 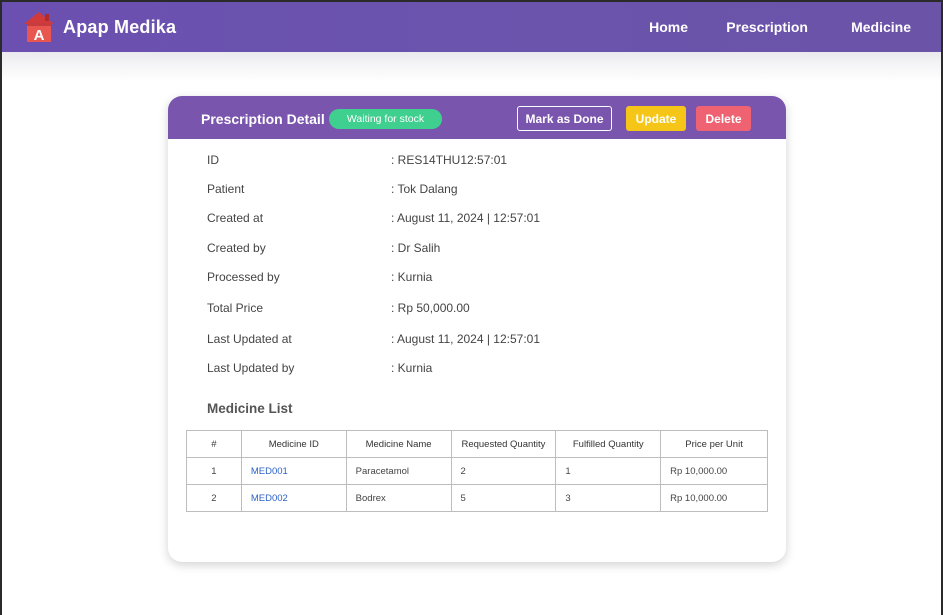 I want to click on status-badge: Waiting for stock, so click(x=385, y=119).